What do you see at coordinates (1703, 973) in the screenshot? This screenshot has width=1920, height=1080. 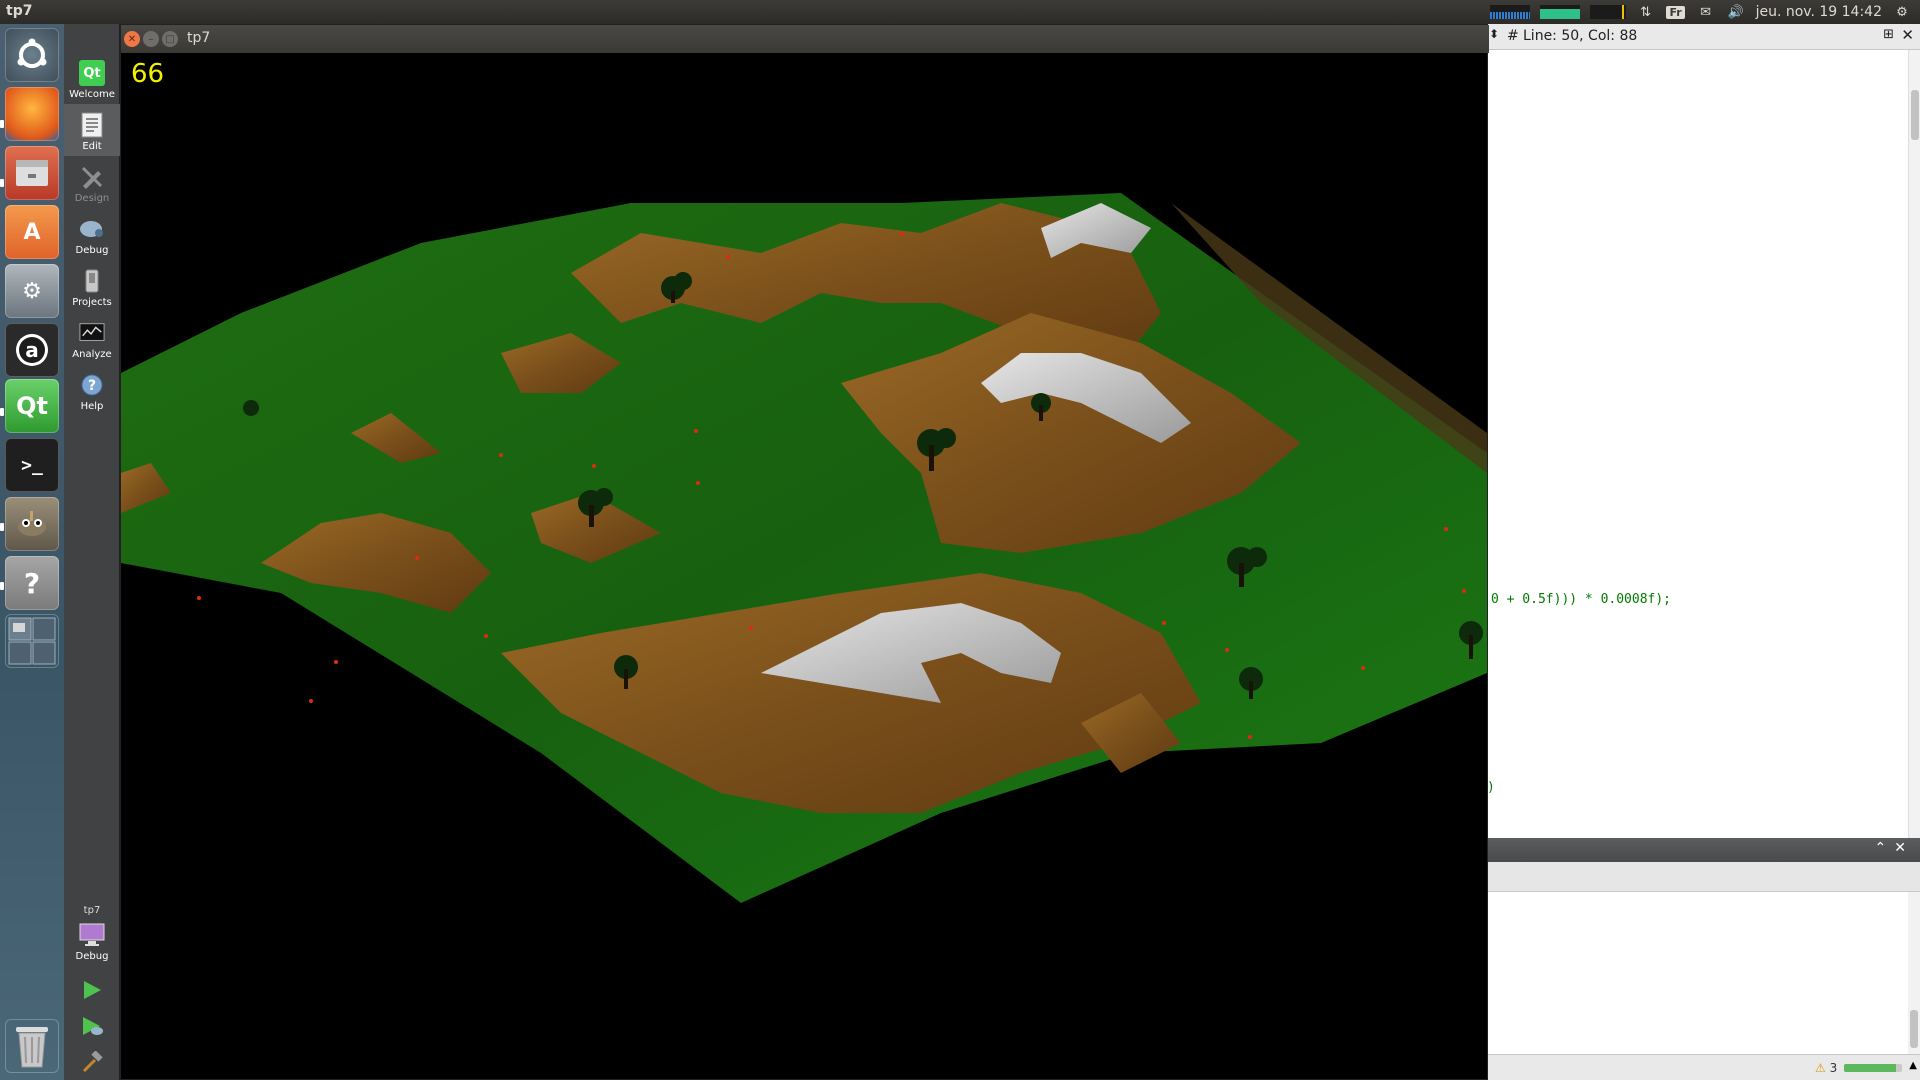 I see `output-pane` at bounding box center [1703, 973].